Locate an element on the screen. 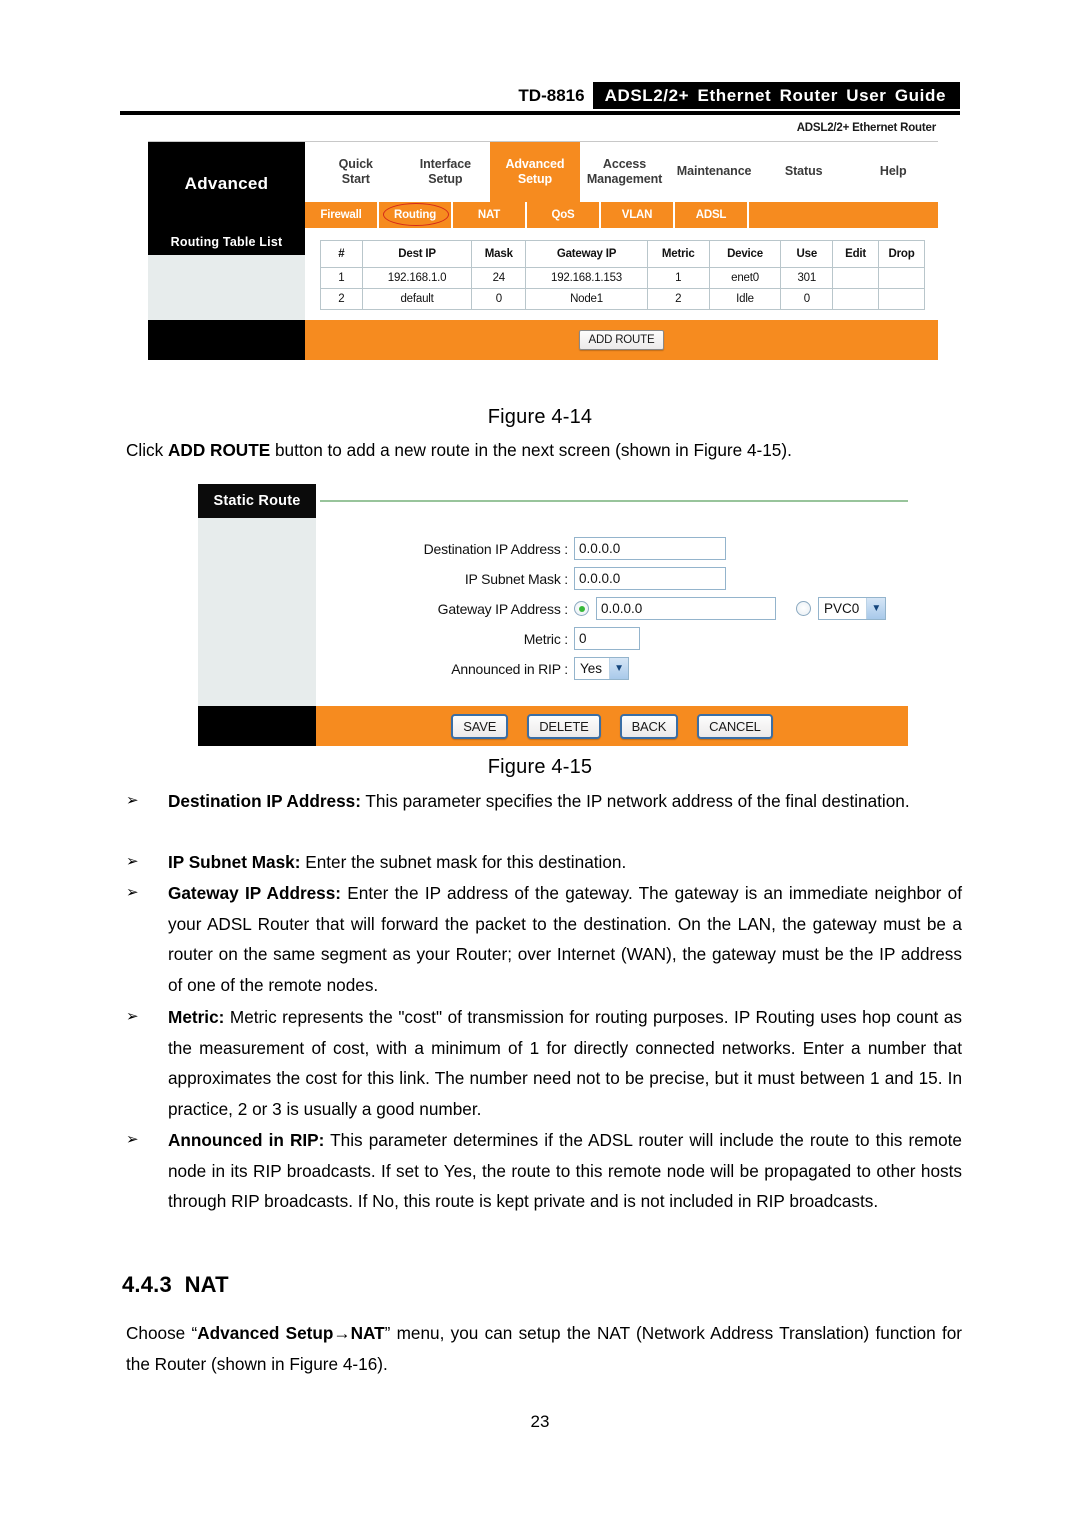 The width and height of the screenshot is (1080, 1527). col-dest-ip: Dest IP is located at coordinates (417, 254).